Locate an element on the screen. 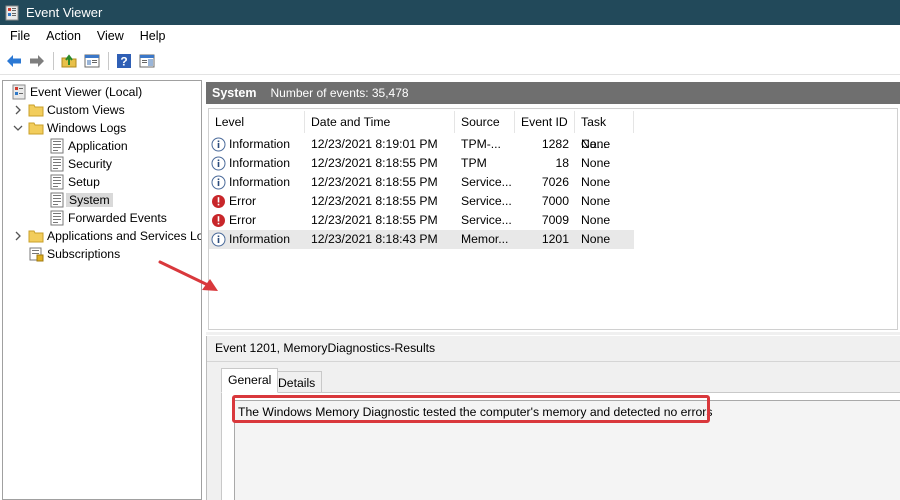 This screenshot has height=500, width=900. properties-button is located at coordinates (147, 61).